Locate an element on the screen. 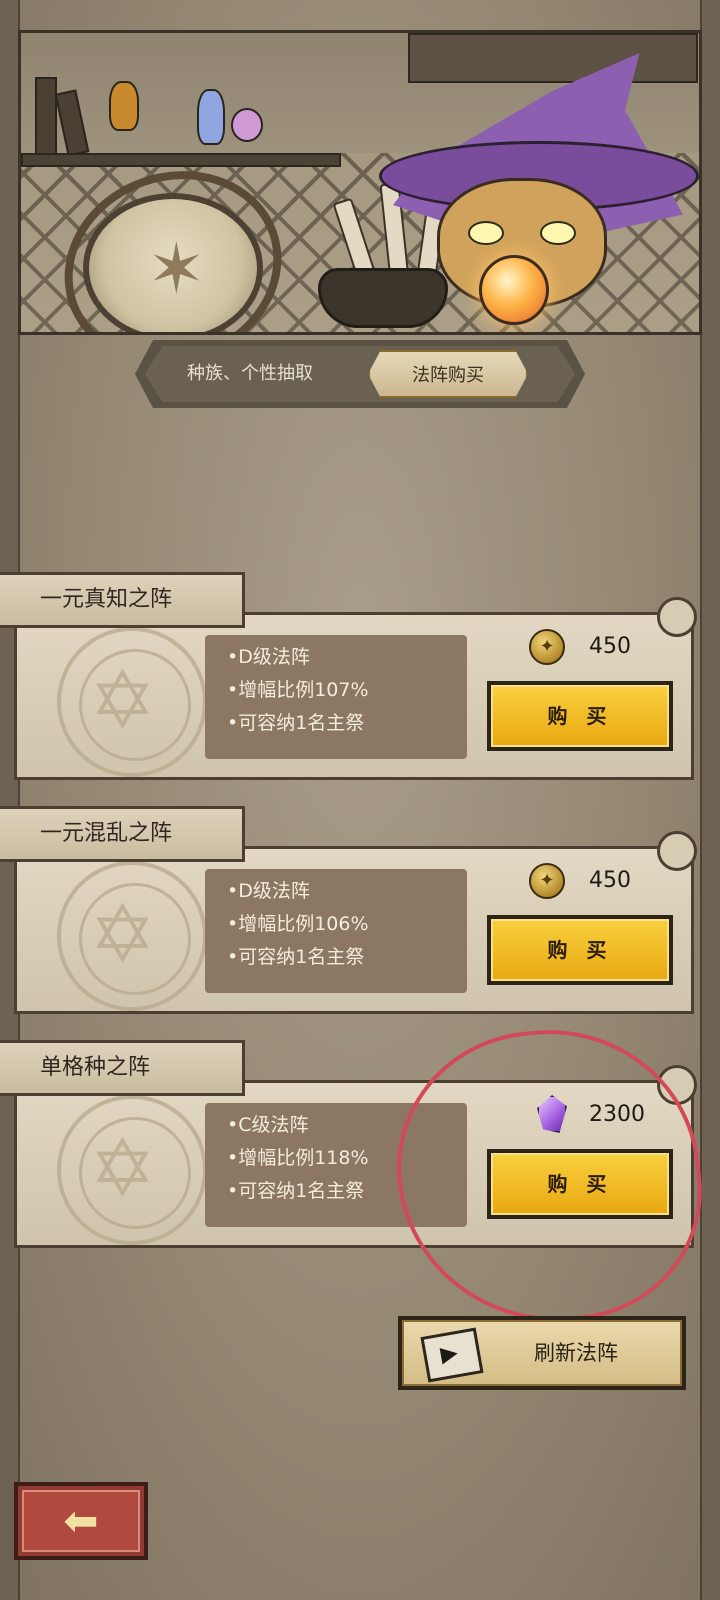  tab-array-purchase: 法阵购买 is located at coordinates (448, 374).